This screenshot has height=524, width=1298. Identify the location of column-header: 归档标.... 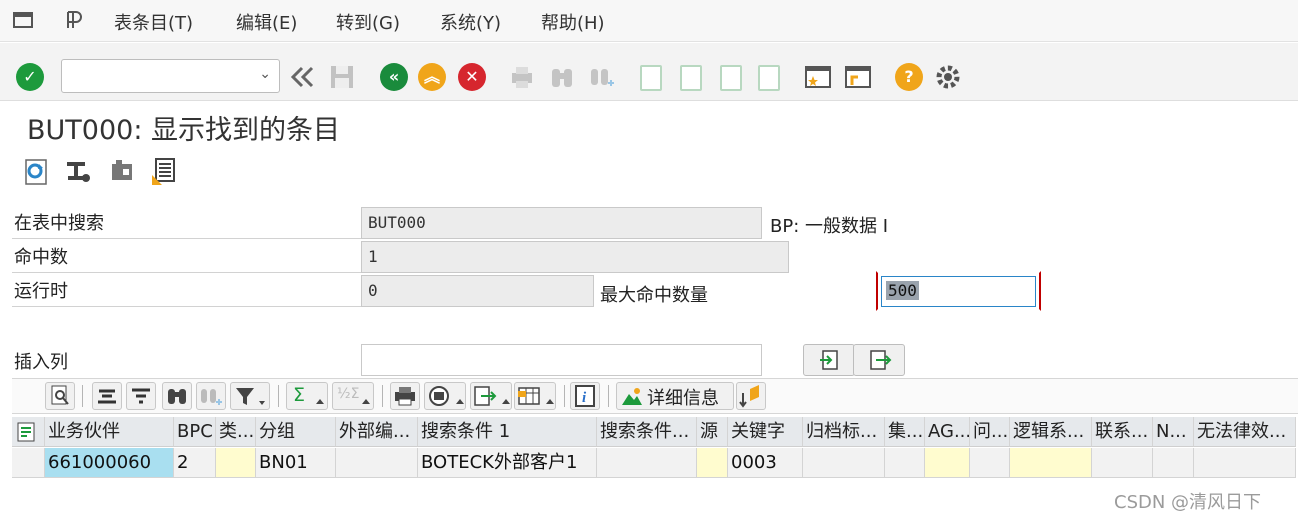
(844, 432).